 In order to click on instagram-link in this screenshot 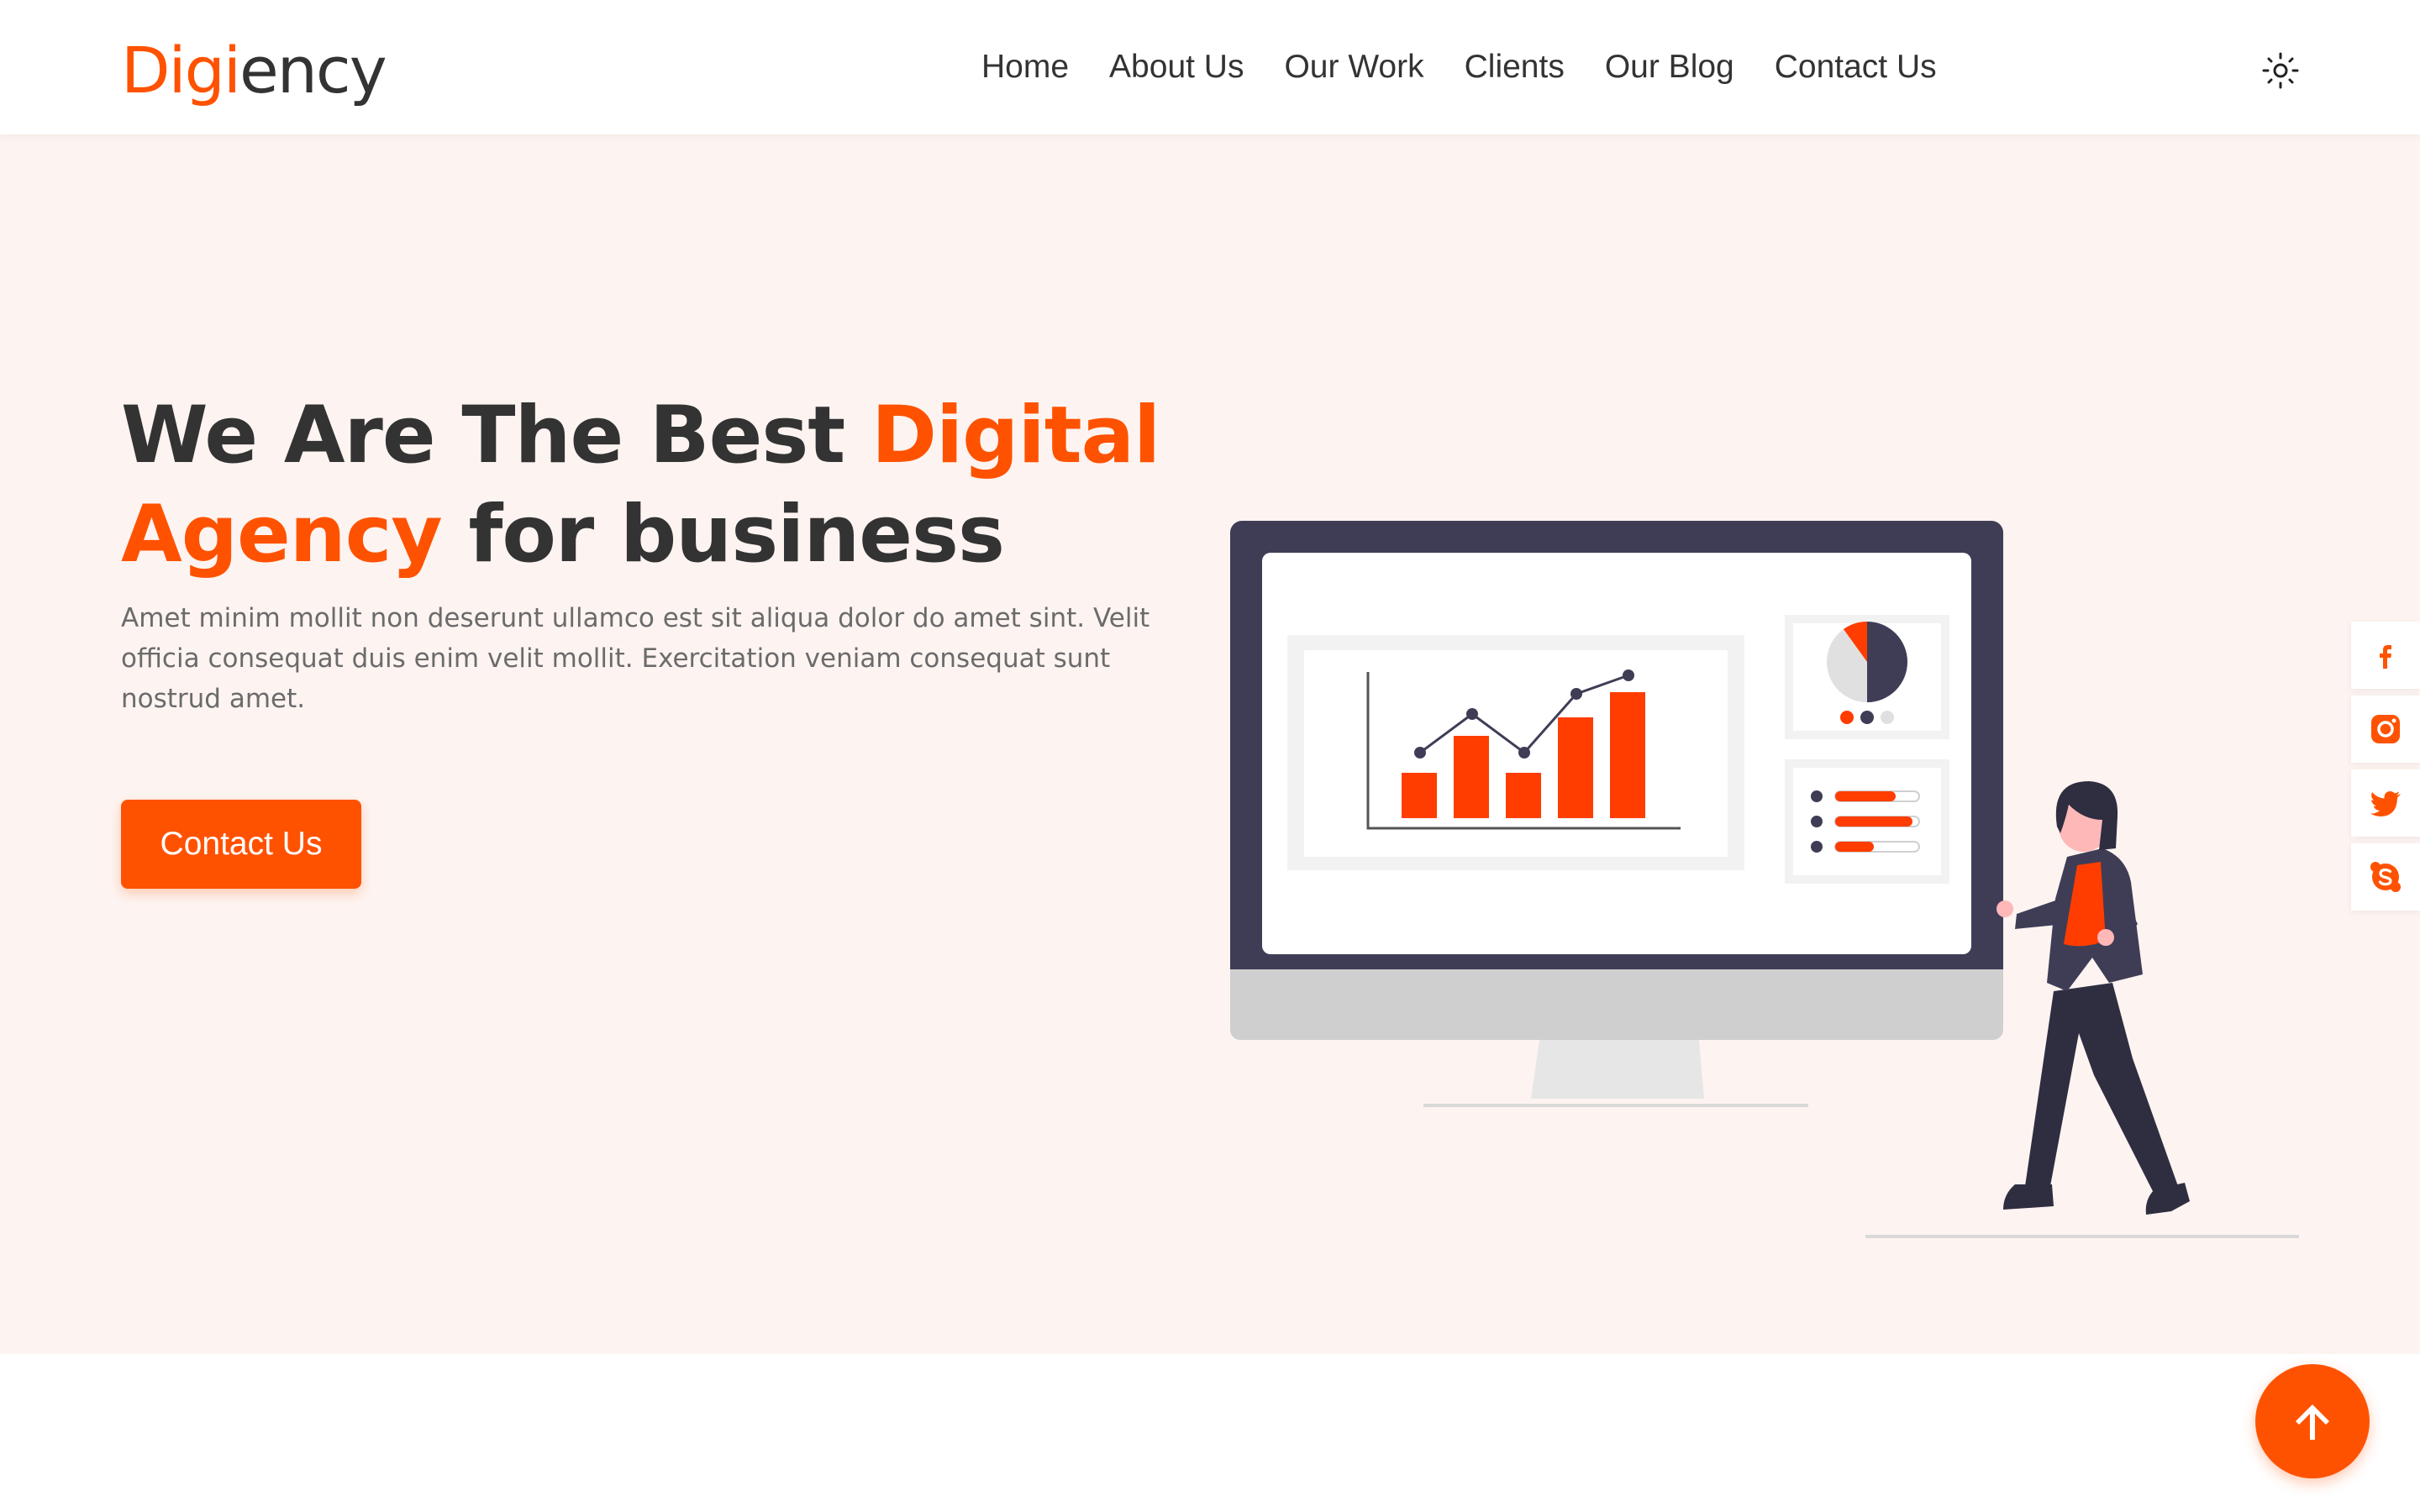, I will do `click(2386, 729)`.